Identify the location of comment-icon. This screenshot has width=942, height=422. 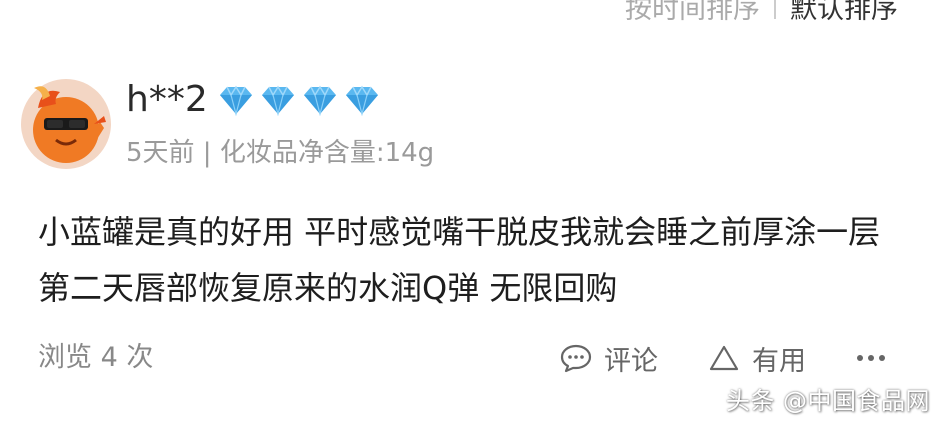
(576, 358).